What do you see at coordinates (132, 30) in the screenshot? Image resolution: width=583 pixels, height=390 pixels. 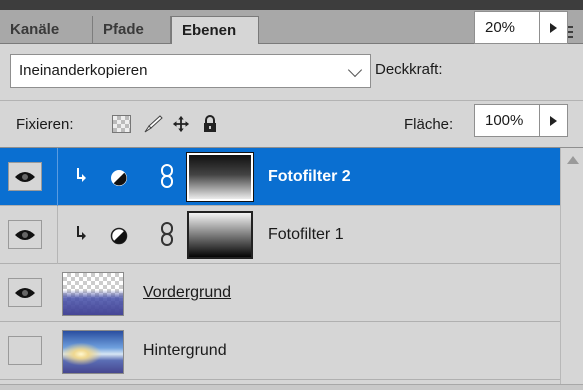 I see `tab-pfade: Pfade` at bounding box center [132, 30].